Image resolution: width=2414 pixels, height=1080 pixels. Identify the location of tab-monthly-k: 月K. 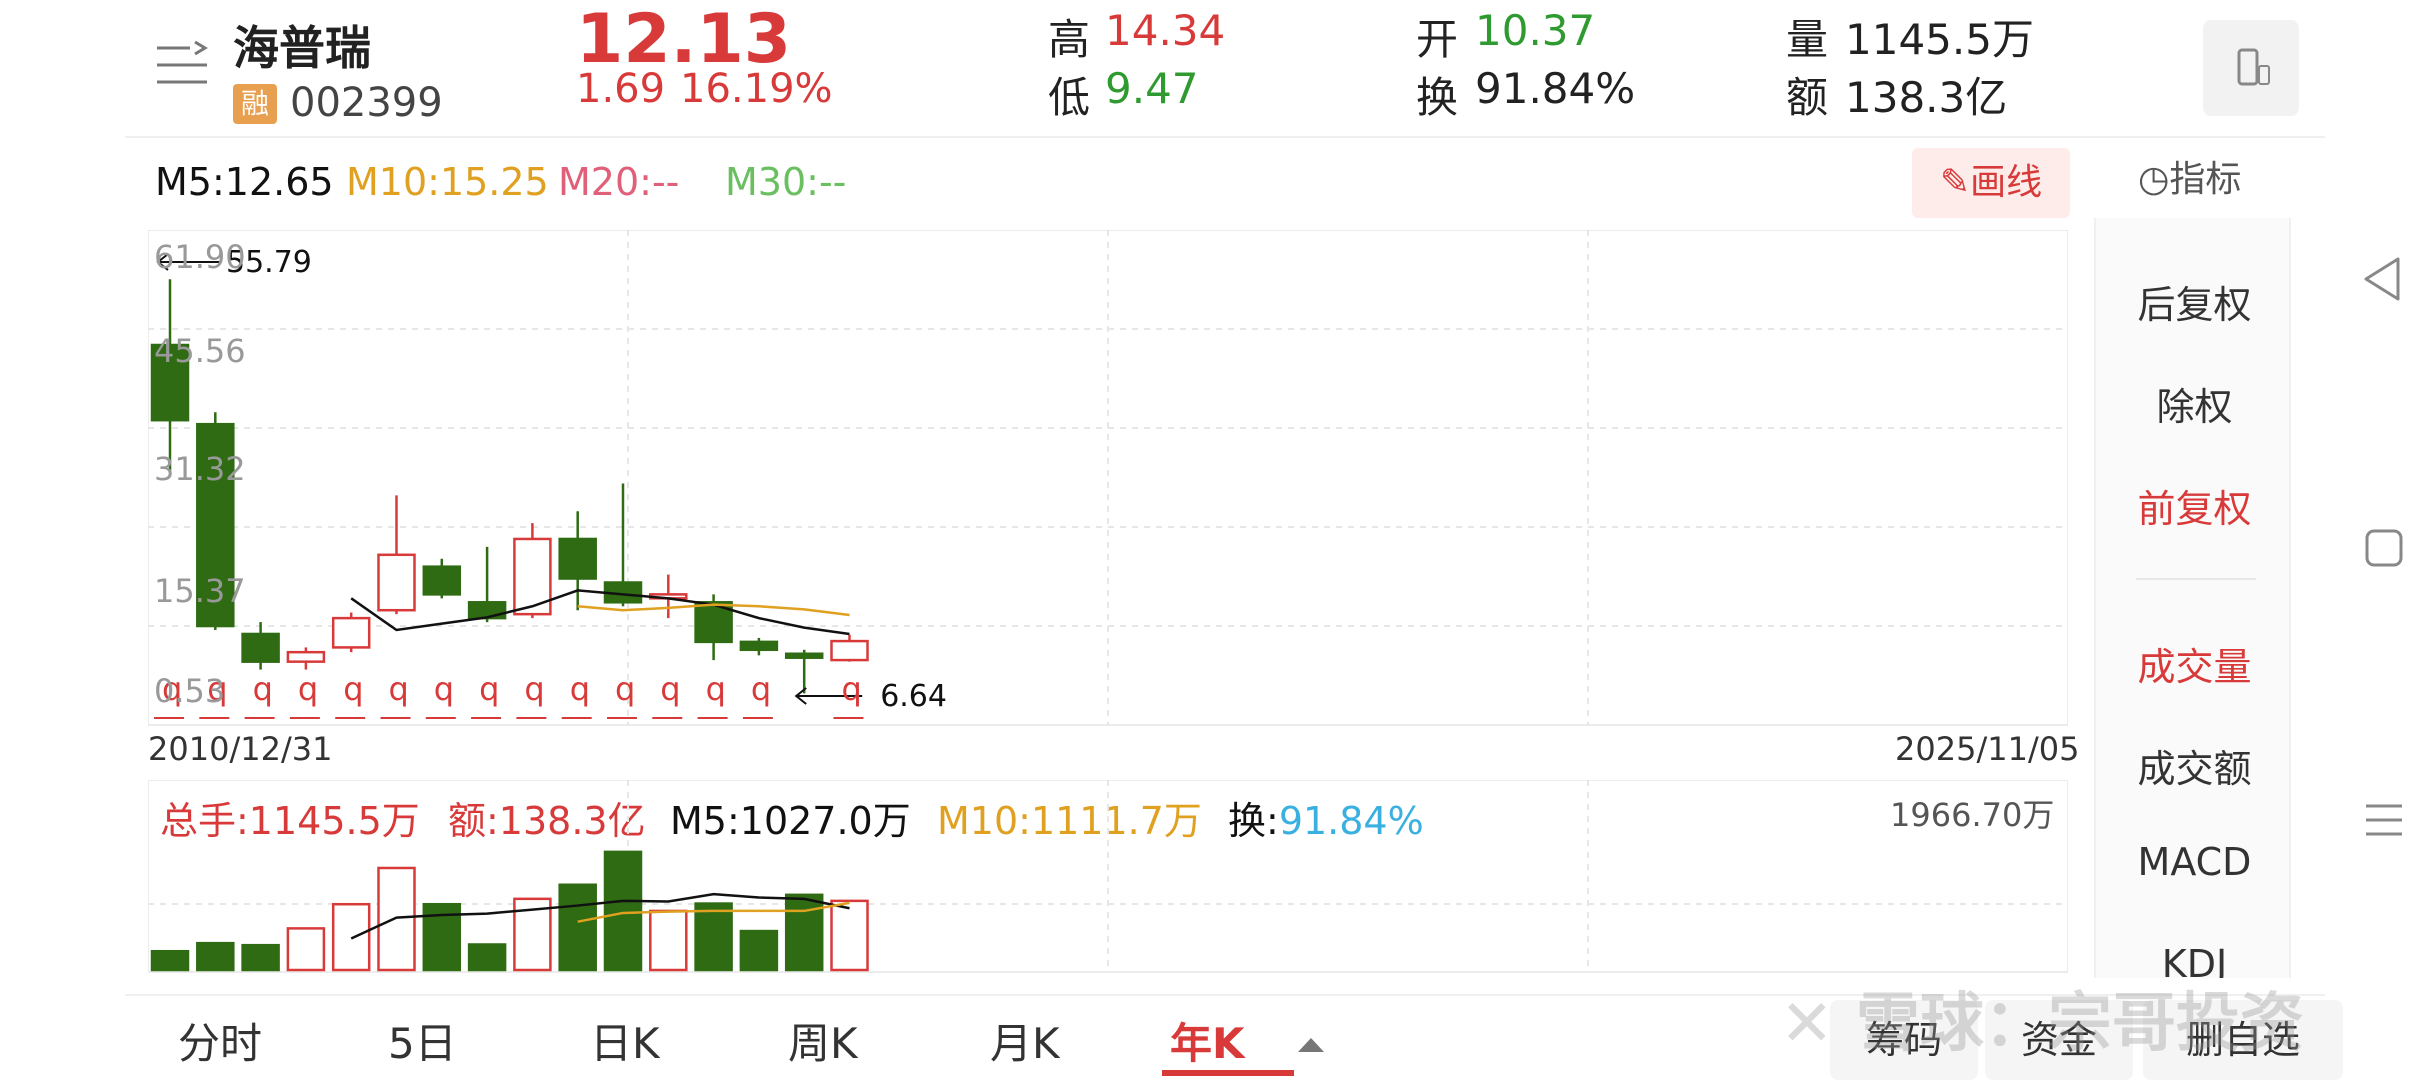
(1025, 1040).